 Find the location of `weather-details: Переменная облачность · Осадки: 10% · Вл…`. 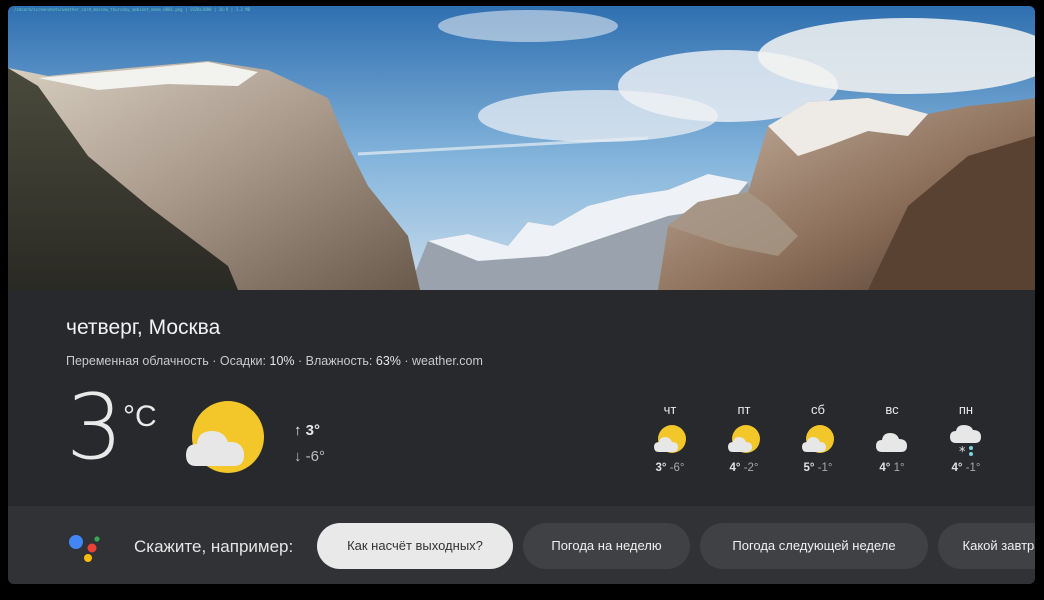

weather-details: Переменная облачность · Осадки: 10% · Вл… is located at coordinates (274, 361).